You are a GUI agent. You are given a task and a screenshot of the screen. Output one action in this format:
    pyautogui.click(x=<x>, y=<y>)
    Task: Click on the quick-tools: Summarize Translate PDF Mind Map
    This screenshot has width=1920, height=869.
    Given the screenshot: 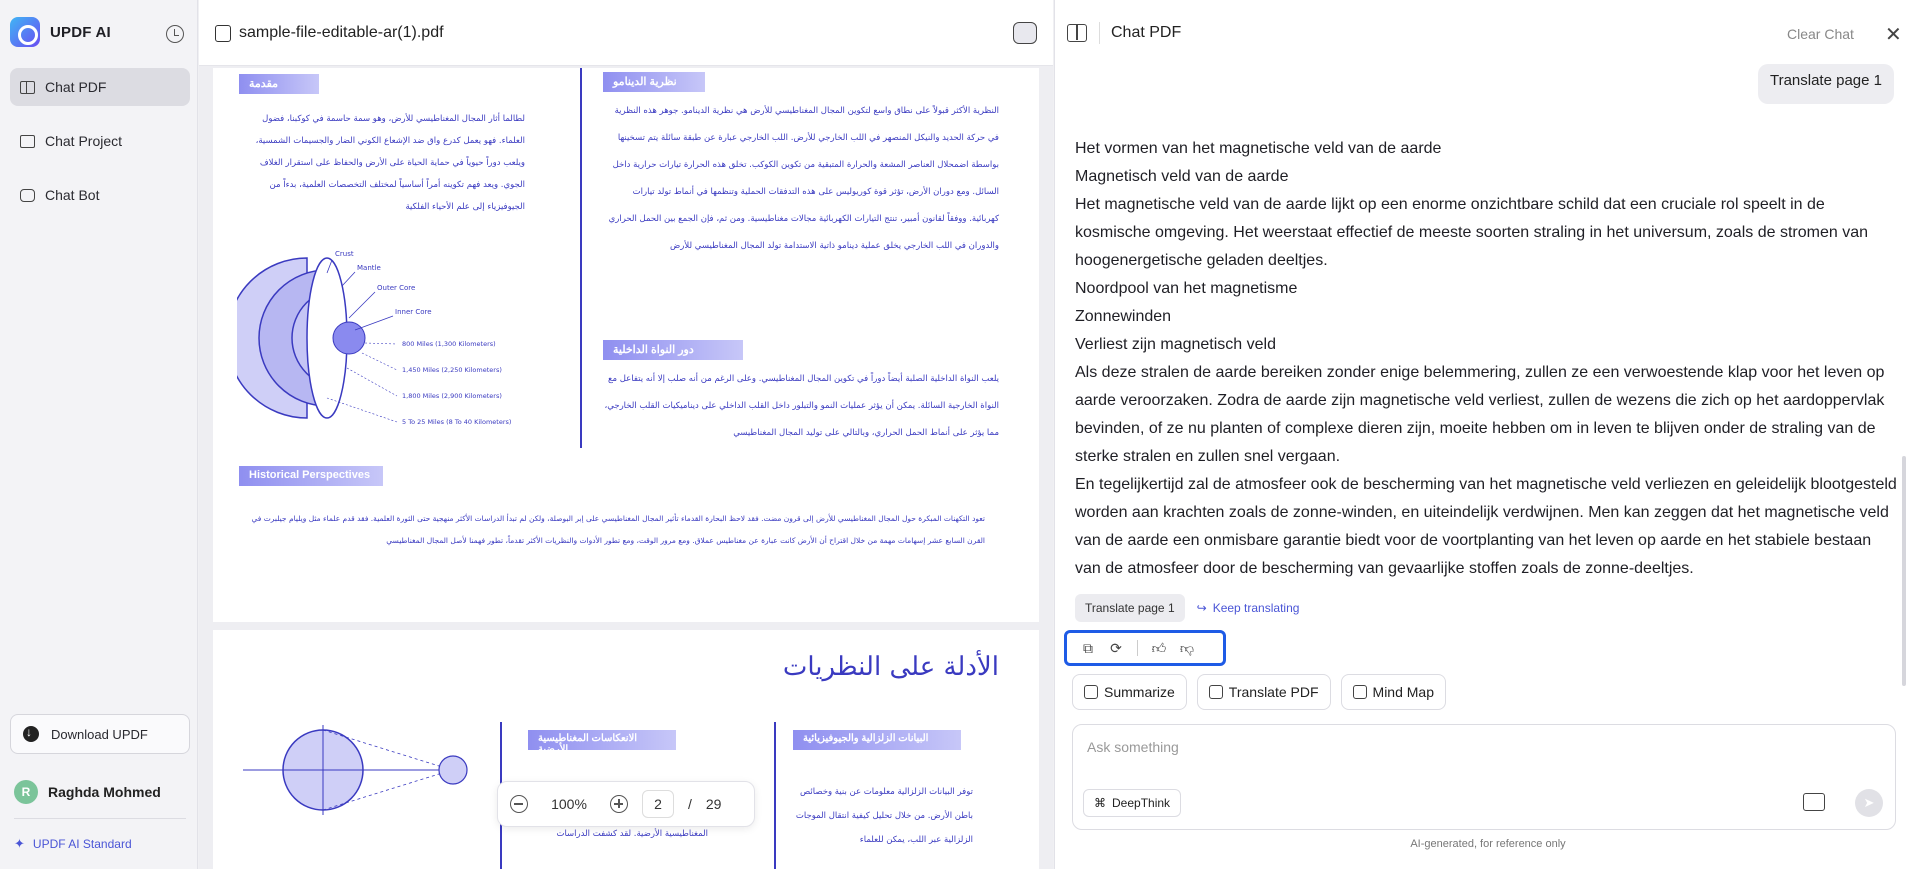 What is the action you would take?
    pyautogui.click(x=1259, y=692)
    